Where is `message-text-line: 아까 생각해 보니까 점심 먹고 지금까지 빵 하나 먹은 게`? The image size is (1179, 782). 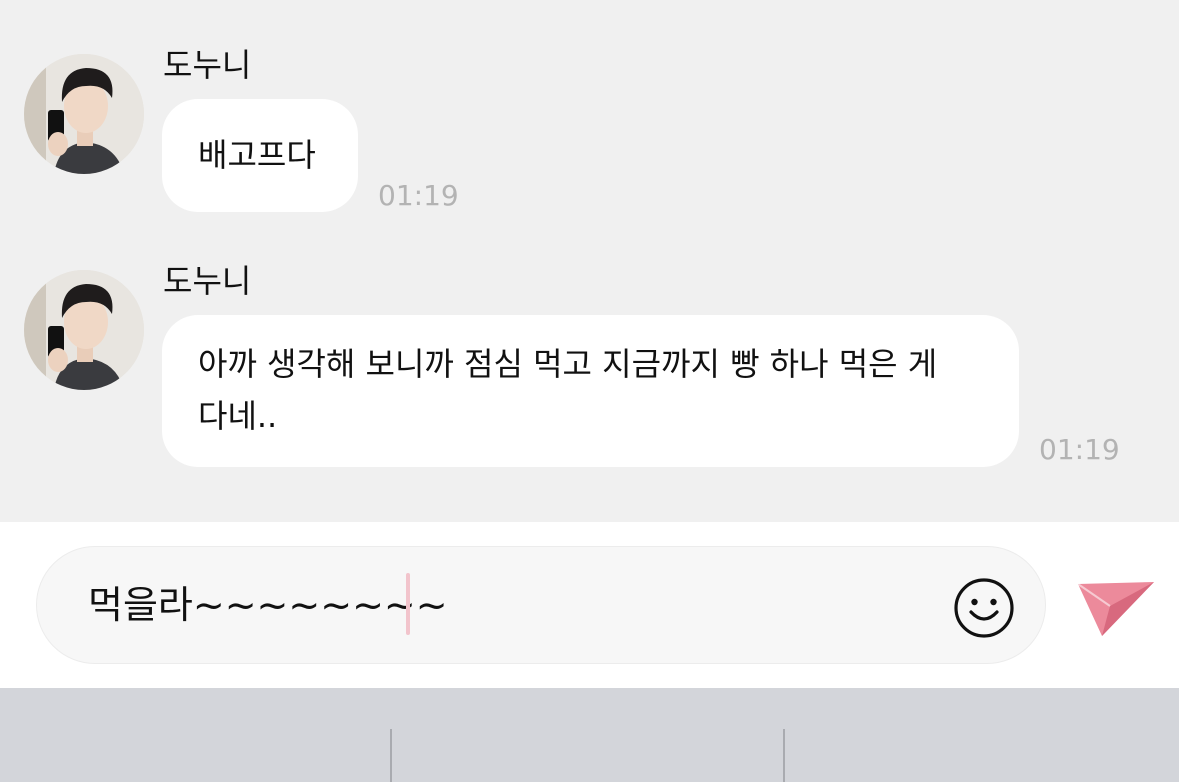 message-text-line: 아까 생각해 보니까 점심 먹고 지금까지 빵 하나 먹은 게 is located at coordinates (568, 364).